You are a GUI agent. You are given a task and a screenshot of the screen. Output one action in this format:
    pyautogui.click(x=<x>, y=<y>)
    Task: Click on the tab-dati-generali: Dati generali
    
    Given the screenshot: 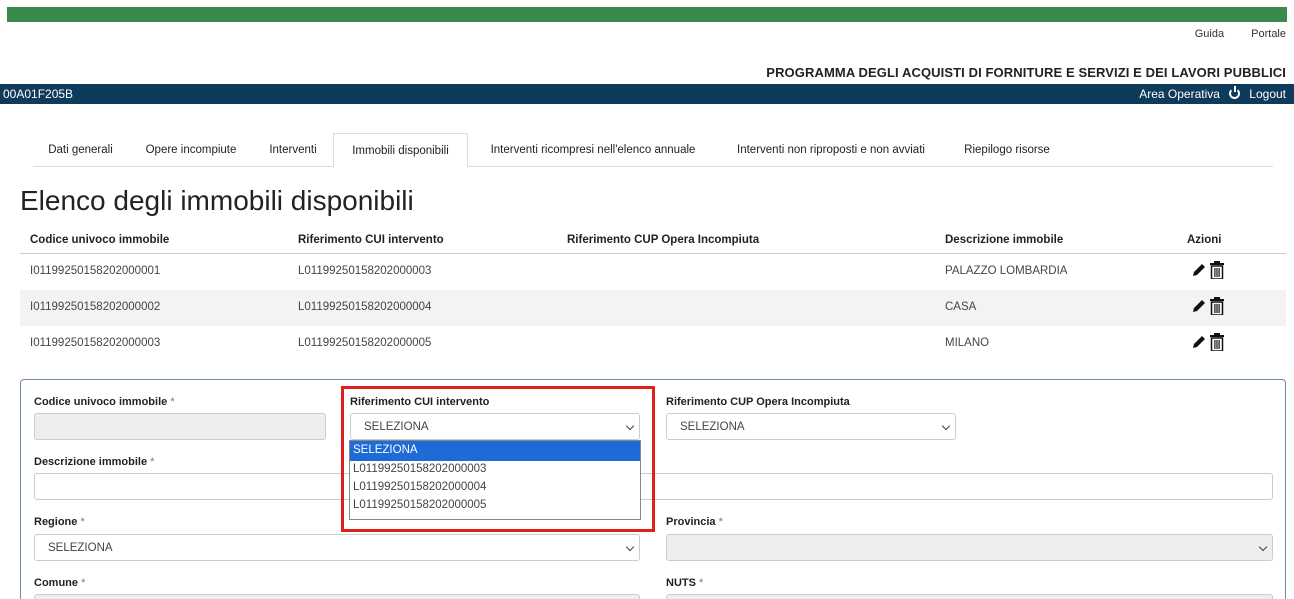 What is the action you would take?
    pyautogui.click(x=80, y=150)
    